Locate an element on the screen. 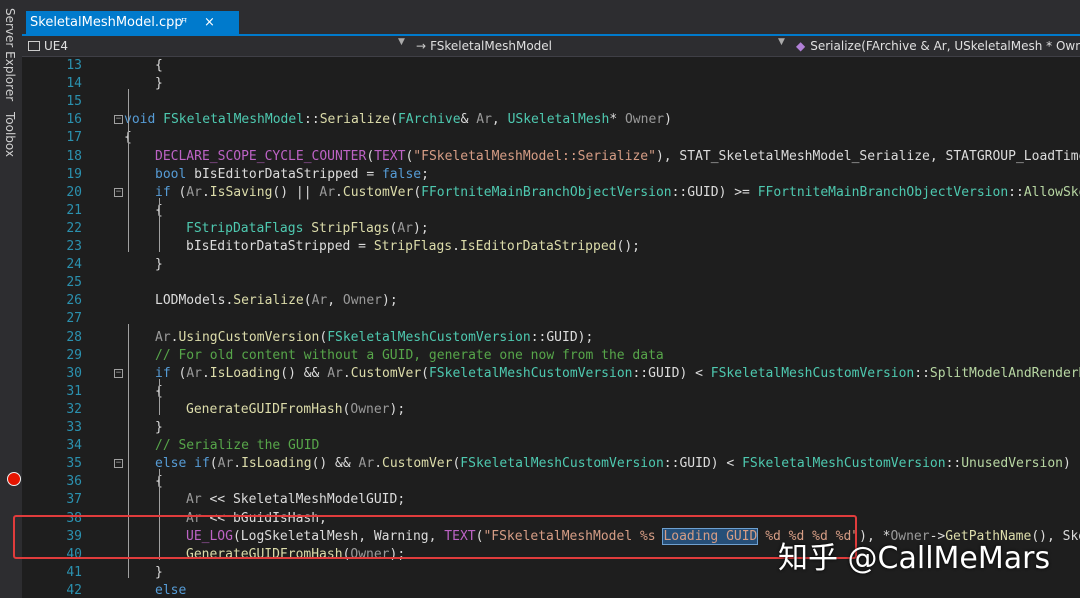 The height and width of the screenshot is (598, 1080). highlight-box is located at coordinates (435, 537).